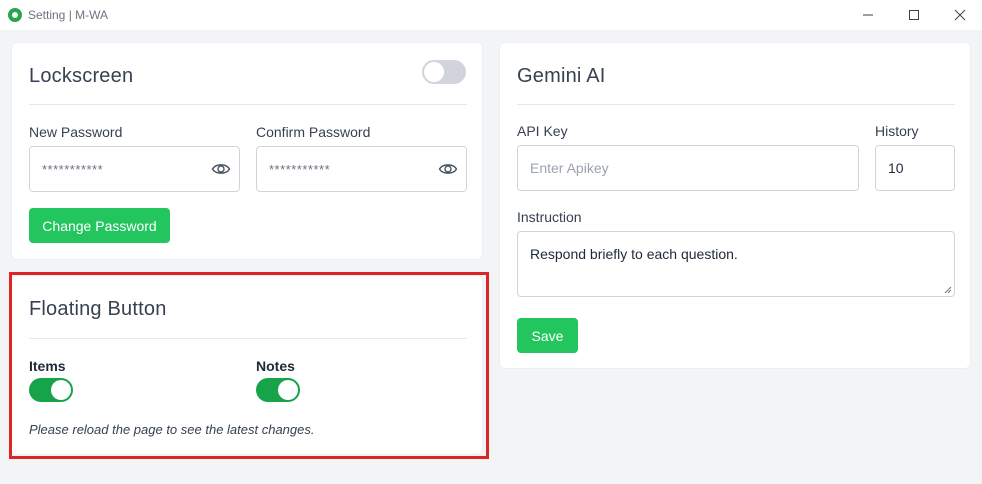  I want to click on maximize-icon, so click(914, 15).